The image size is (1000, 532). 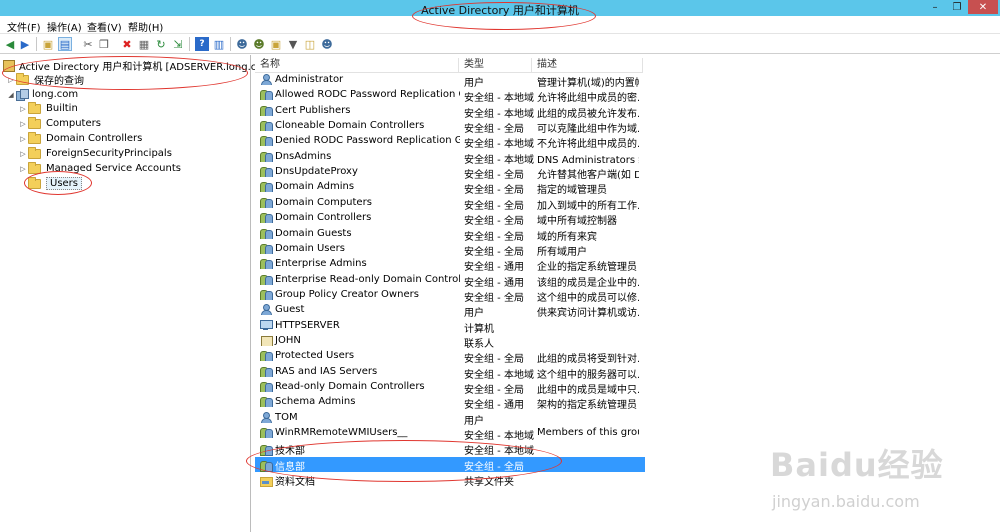 I want to click on cell-name: 资料文档, so click(x=360, y=480).